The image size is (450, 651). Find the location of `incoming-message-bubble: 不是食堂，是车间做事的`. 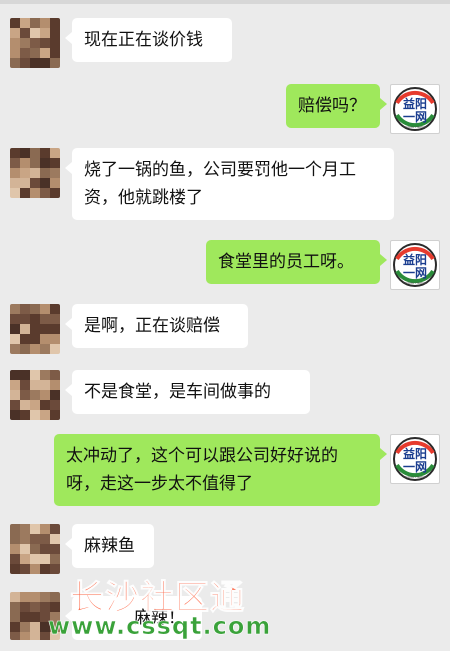

incoming-message-bubble: 不是食堂，是车间做事的 is located at coordinates (187, 392).